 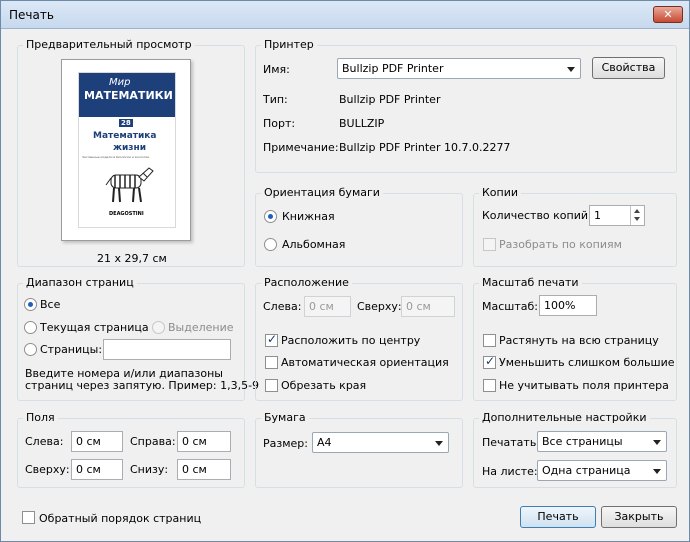 I want to click on range-all-radio, so click(x=30, y=304).